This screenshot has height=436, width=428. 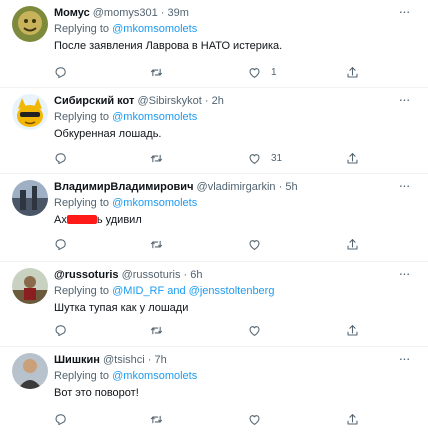 I want to click on tweet-time: 39m, so click(x=178, y=13).